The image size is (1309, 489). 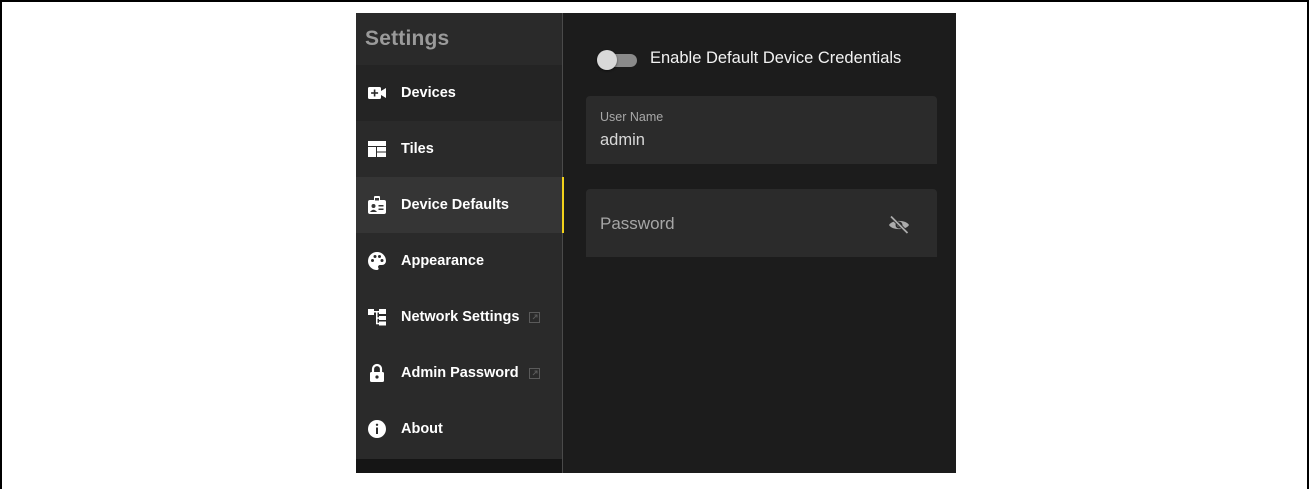 I want to click on palette-icon, so click(x=377, y=261).